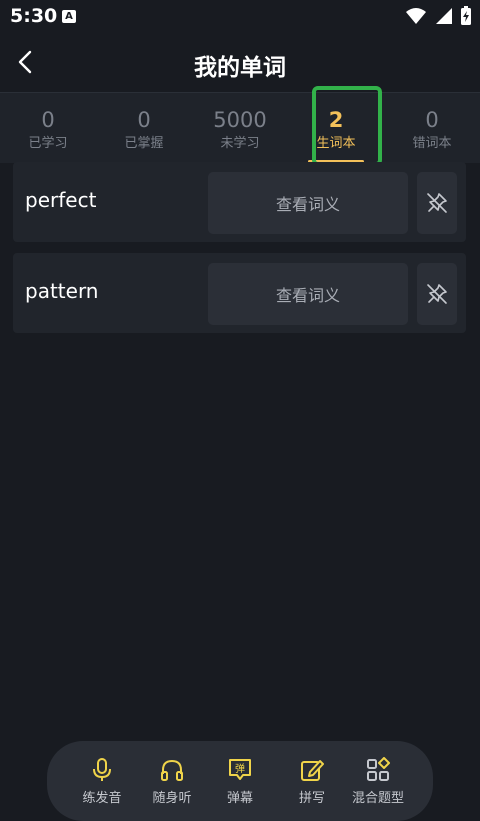  What do you see at coordinates (102, 781) in the screenshot?
I see `practice-pronunciation-button: 练发音` at bounding box center [102, 781].